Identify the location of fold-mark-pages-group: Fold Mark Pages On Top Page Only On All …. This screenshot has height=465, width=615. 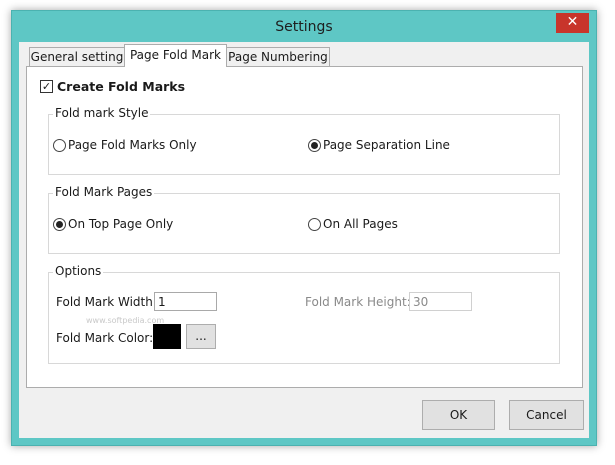
(304, 219).